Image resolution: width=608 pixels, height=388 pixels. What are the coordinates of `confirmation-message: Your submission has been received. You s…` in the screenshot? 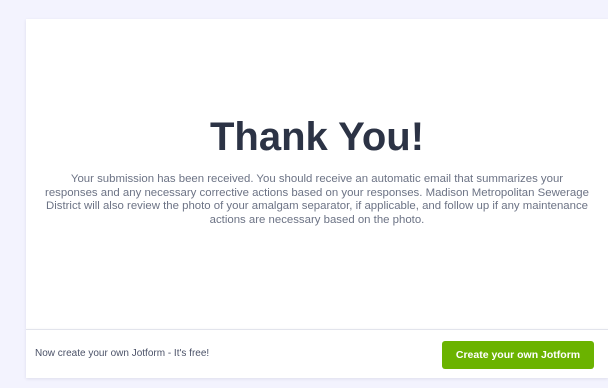 It's located at (317, 199).